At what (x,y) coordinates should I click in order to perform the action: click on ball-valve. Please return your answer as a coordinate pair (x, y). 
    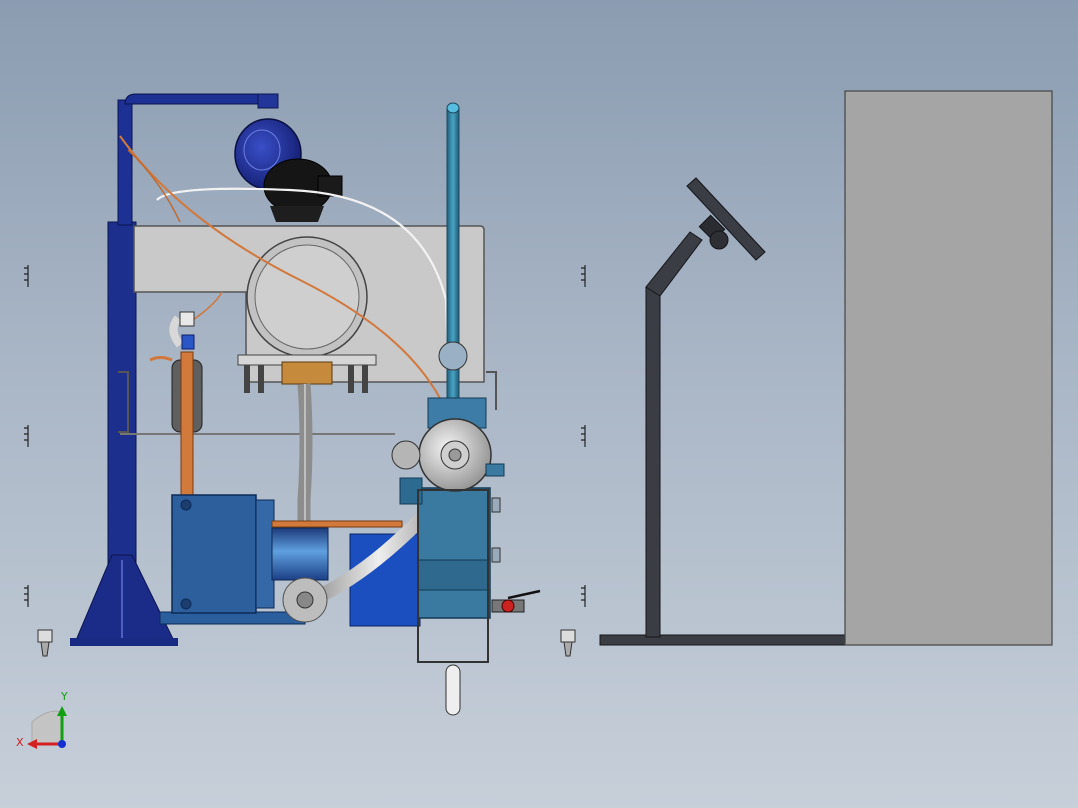
    Looking at the image, I should click on (516, 601).